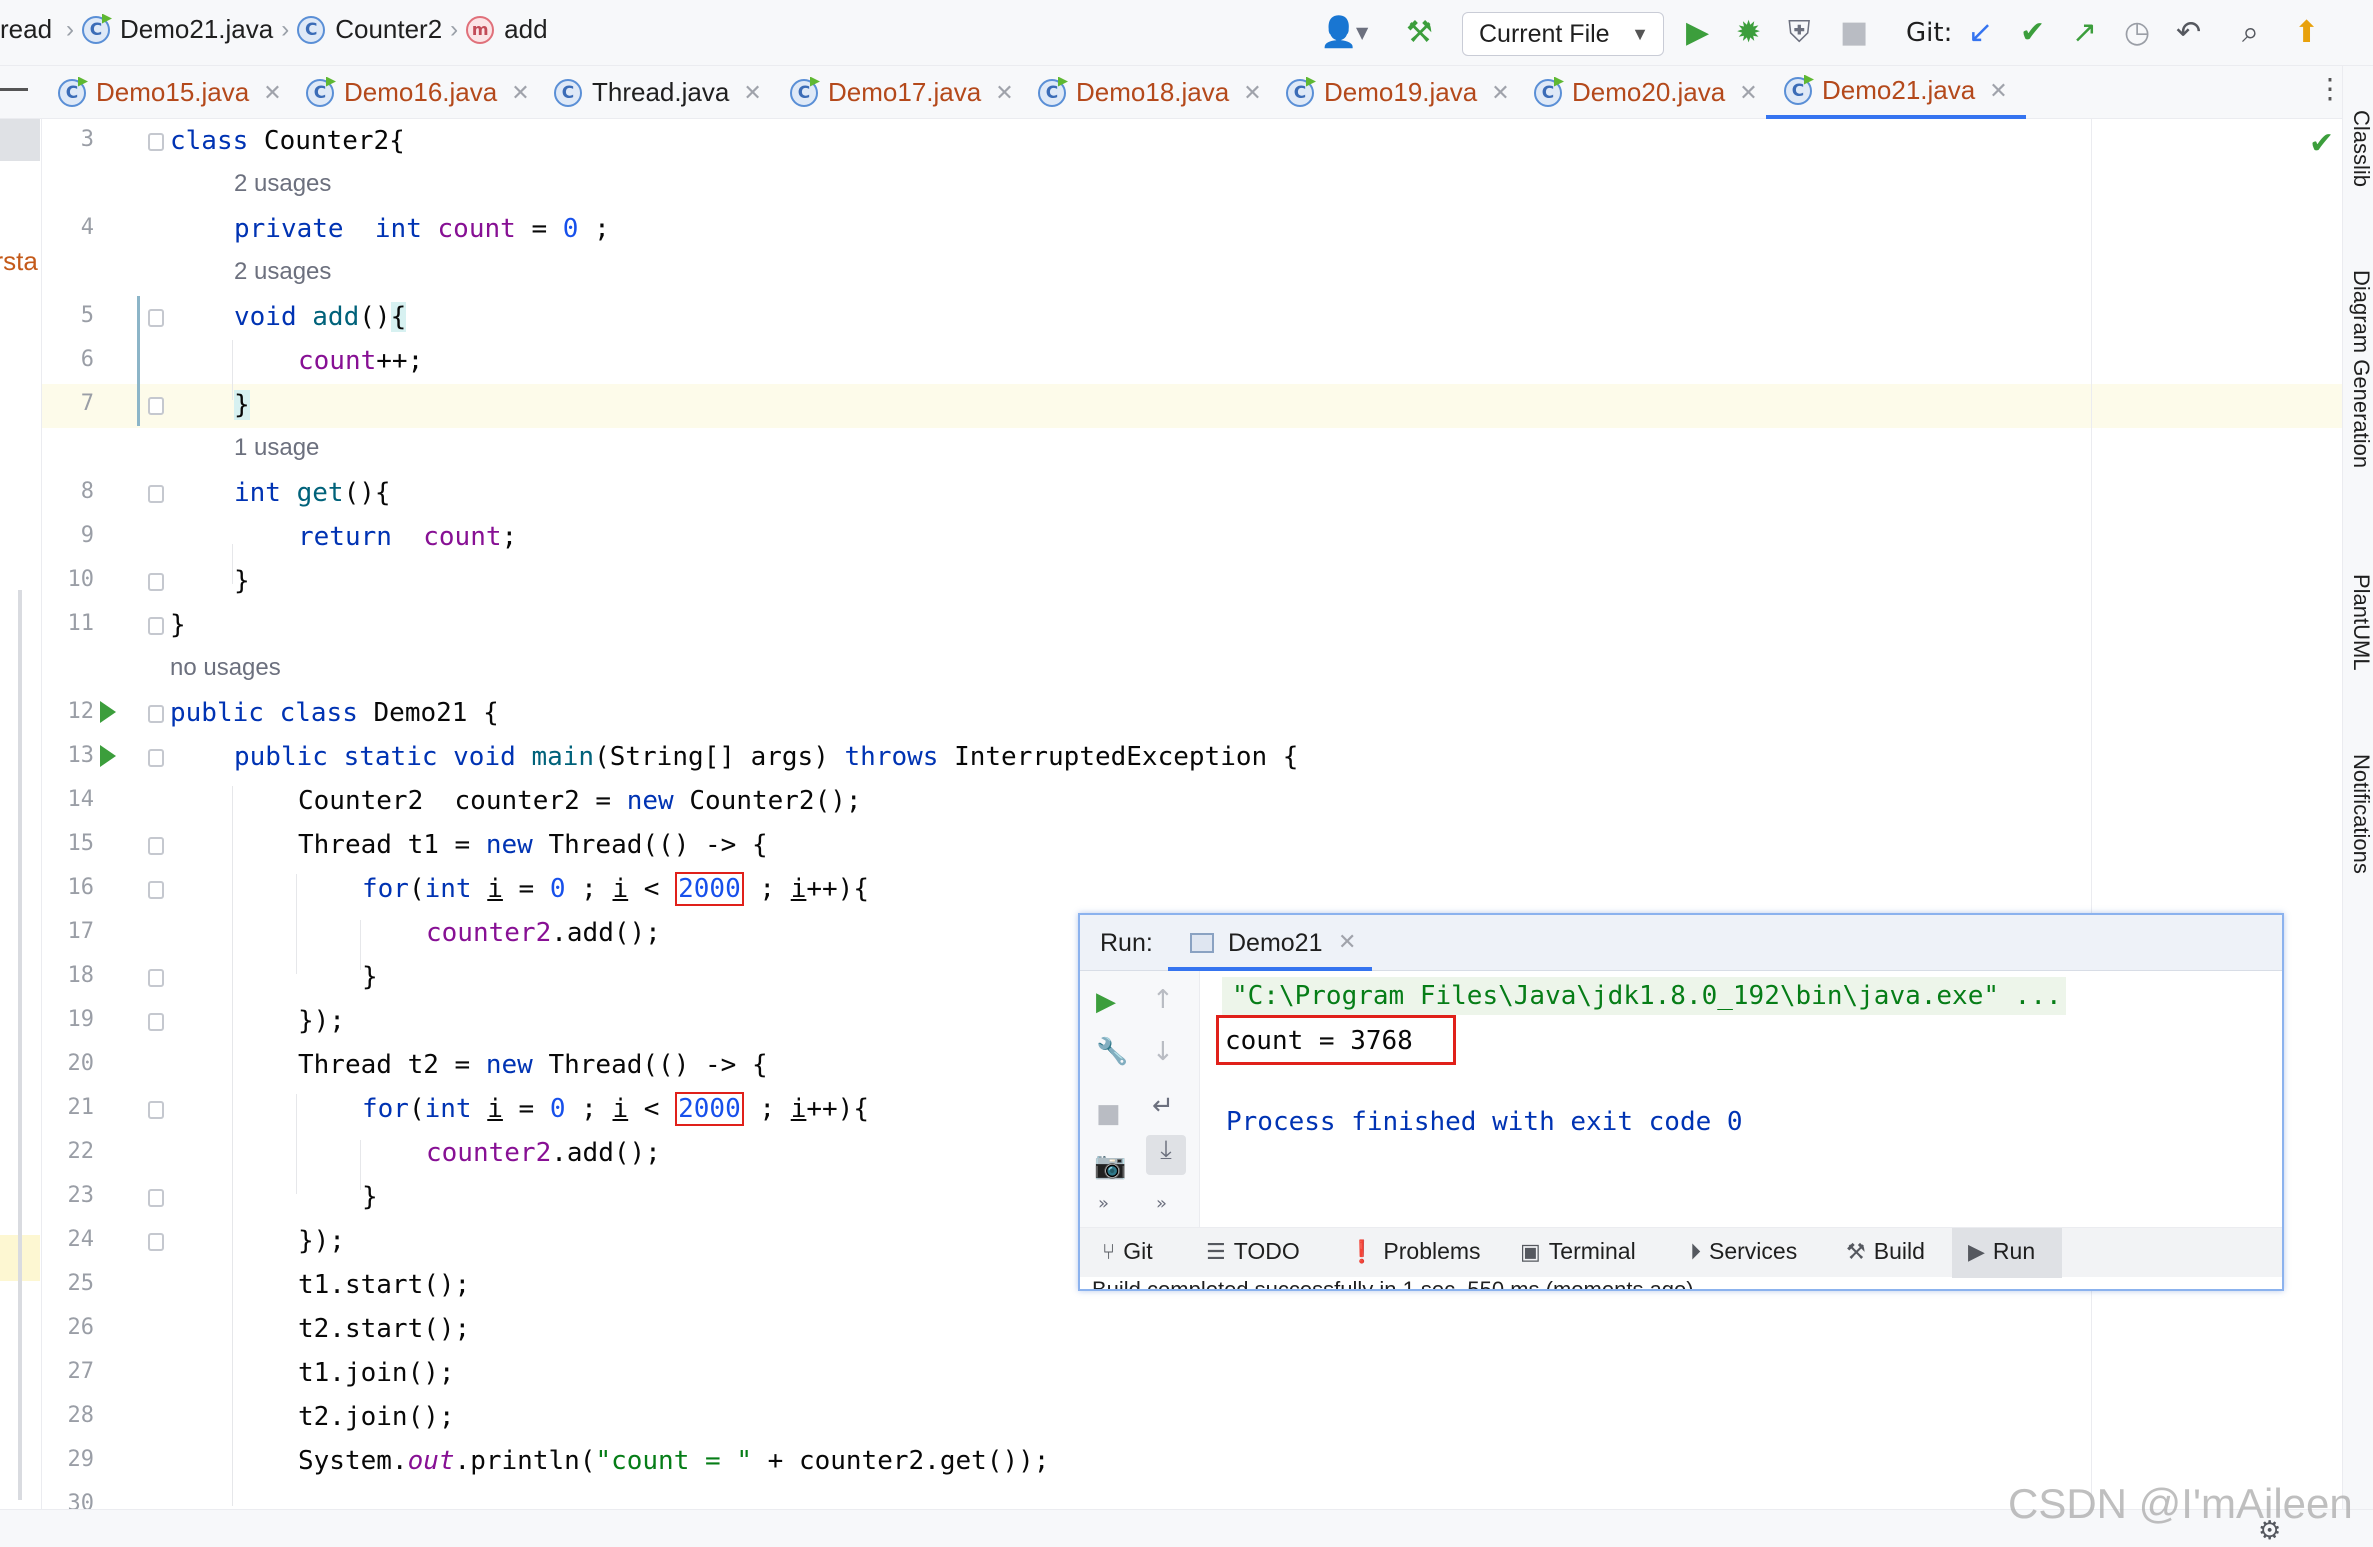 The image size is (2373, 1547). What do you see at coordinates (26, 29) in the screenshot?
I see `breadcrumb-project: read` at bounding box center [26, 29].